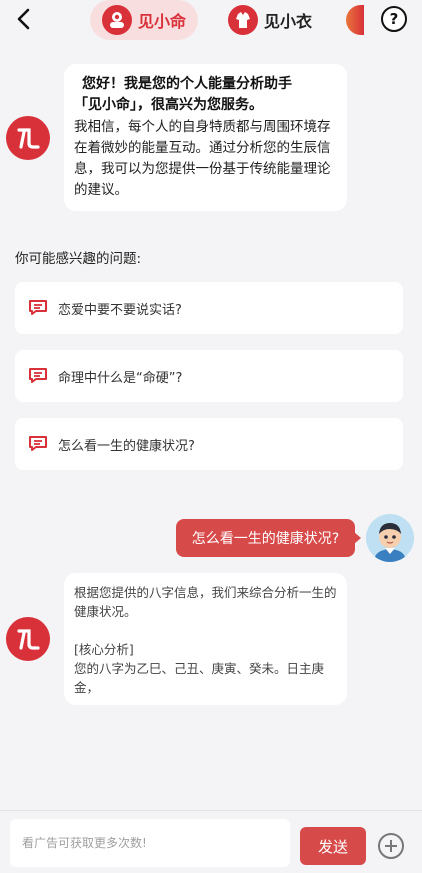 Image resolution: width=422 pixels, height=873 pixels. What do you see at coordinates (117, 20) in the screenshot?
I see `jian-xiao-ming-logo-icon` at bounding box center [117, 20].